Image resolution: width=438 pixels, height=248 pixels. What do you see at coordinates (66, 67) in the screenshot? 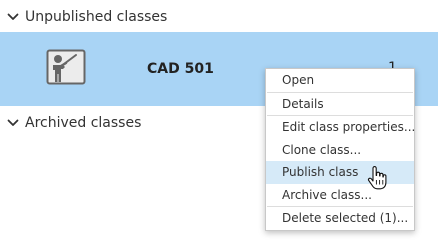
I see `teacher-at-board-icon` at bounding box center [66, 67].